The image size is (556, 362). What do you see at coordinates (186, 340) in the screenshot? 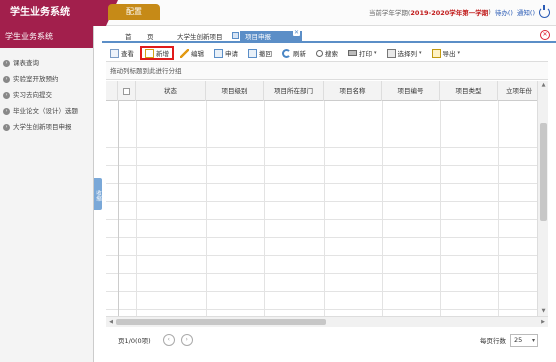
I see `next-page-icon: ›` at bounding box center [186, 340].